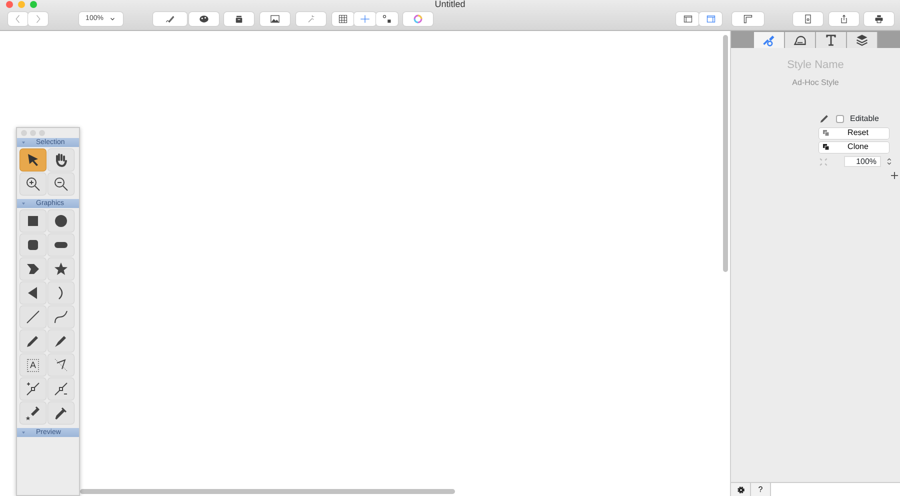  I want to click on remove-point-icon, so click(61, 389).